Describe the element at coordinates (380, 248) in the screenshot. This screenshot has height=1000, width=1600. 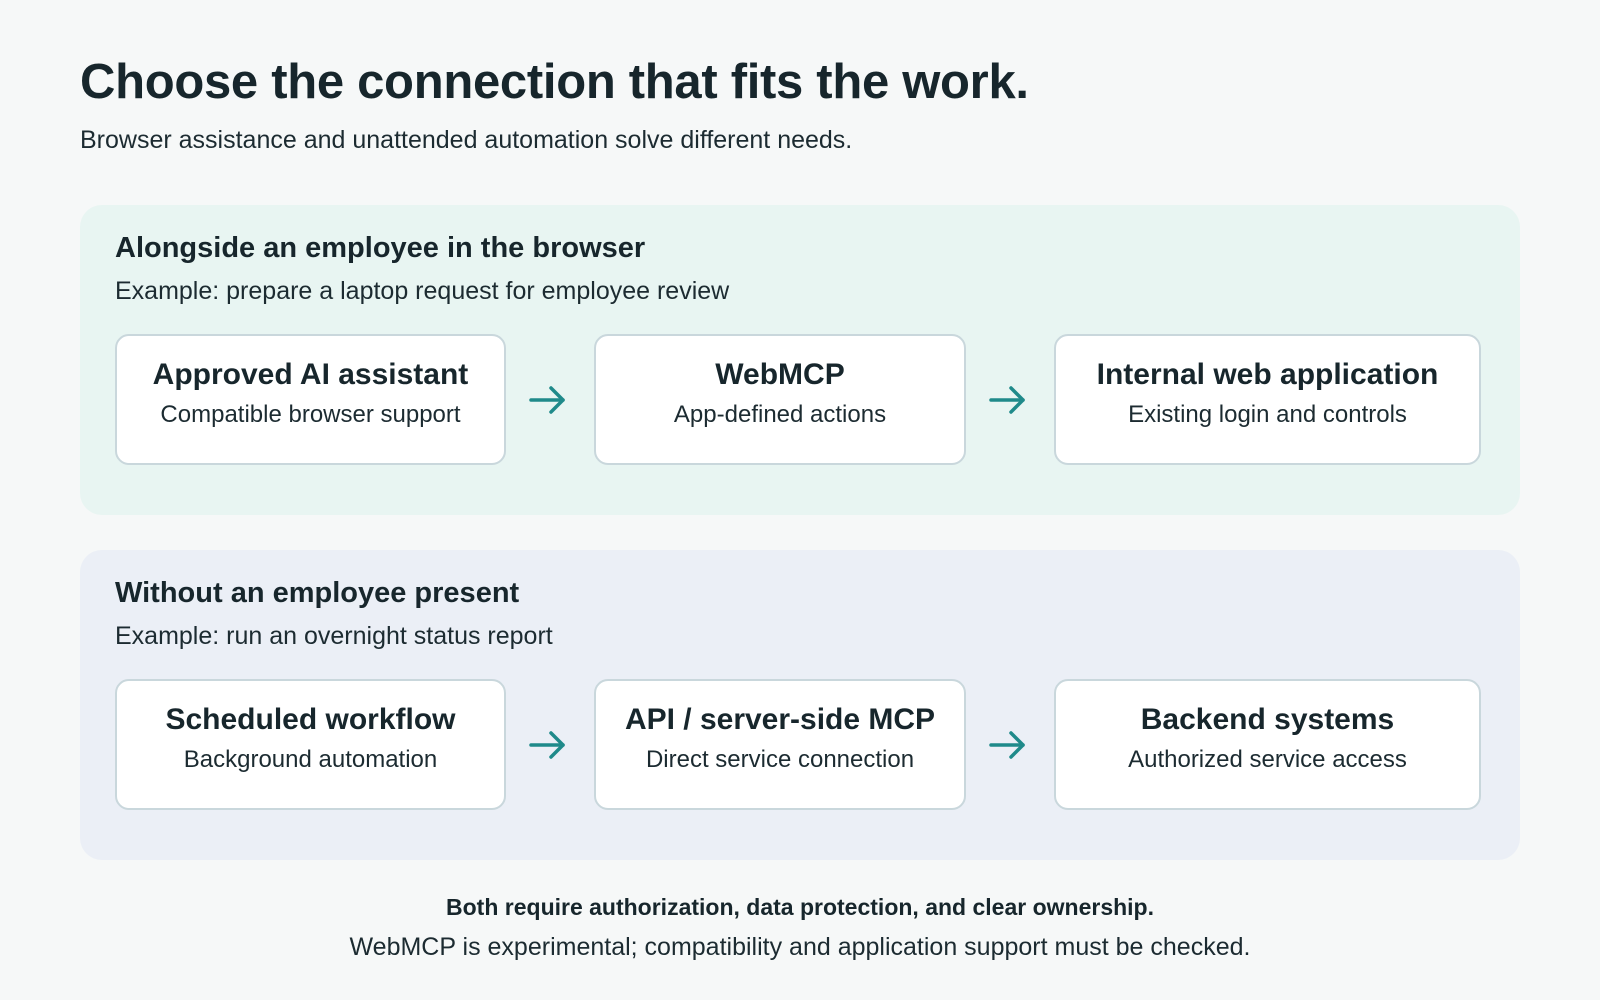
I see `panel-heading: Alongside an employee in the browser` at that location.